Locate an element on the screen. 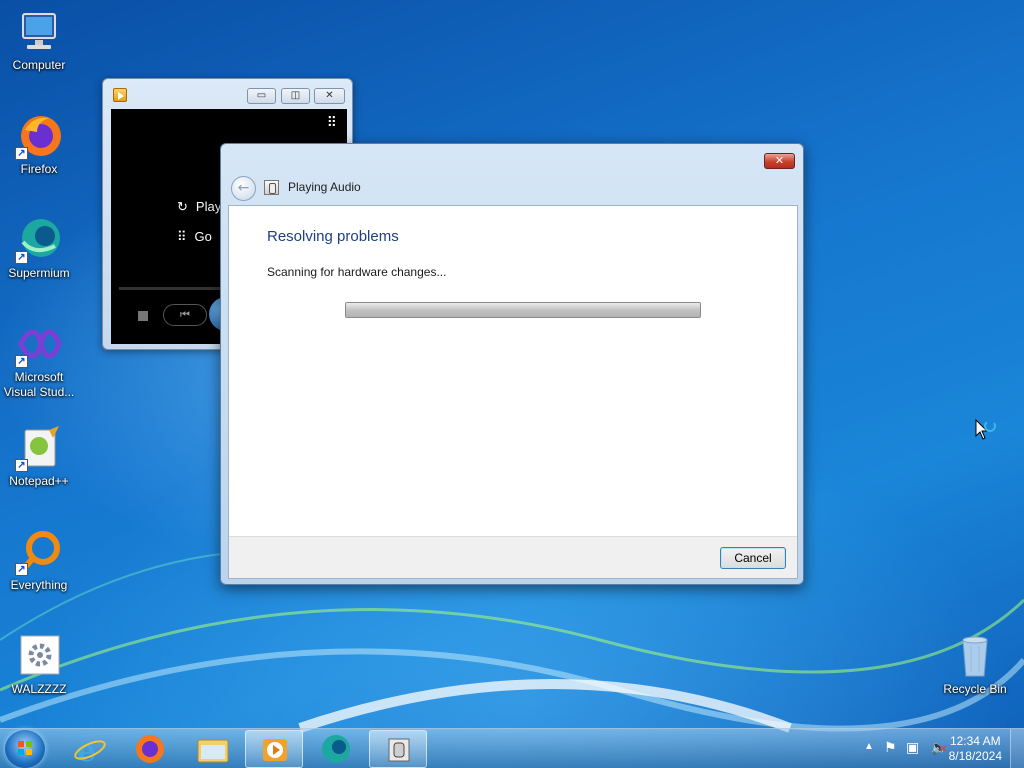 The width and height of the screenshot is (1024, 768). desktop-icon-everything: ↗ Everything is located at coordinates (39, 560).